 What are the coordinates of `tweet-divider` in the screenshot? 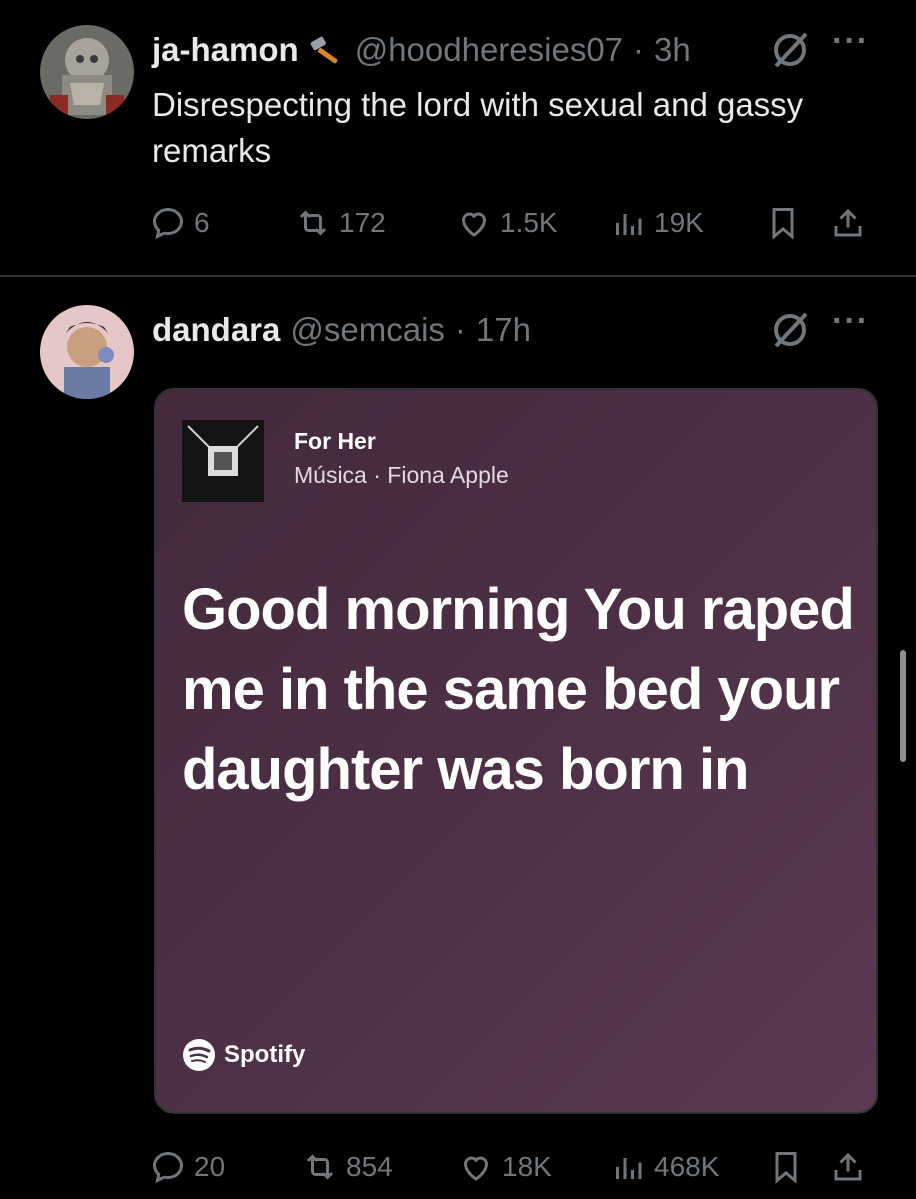 It's located at (458, 276).